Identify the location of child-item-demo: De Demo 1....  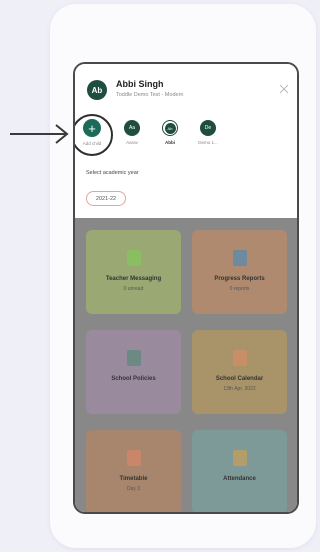
(208, 132).